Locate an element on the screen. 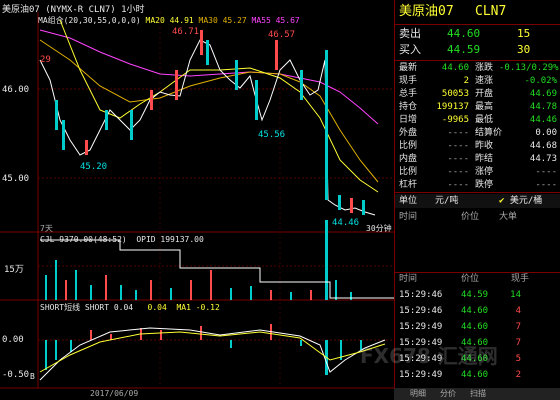  short-y-neg: -0.50 is located at coordinates (16, 375).